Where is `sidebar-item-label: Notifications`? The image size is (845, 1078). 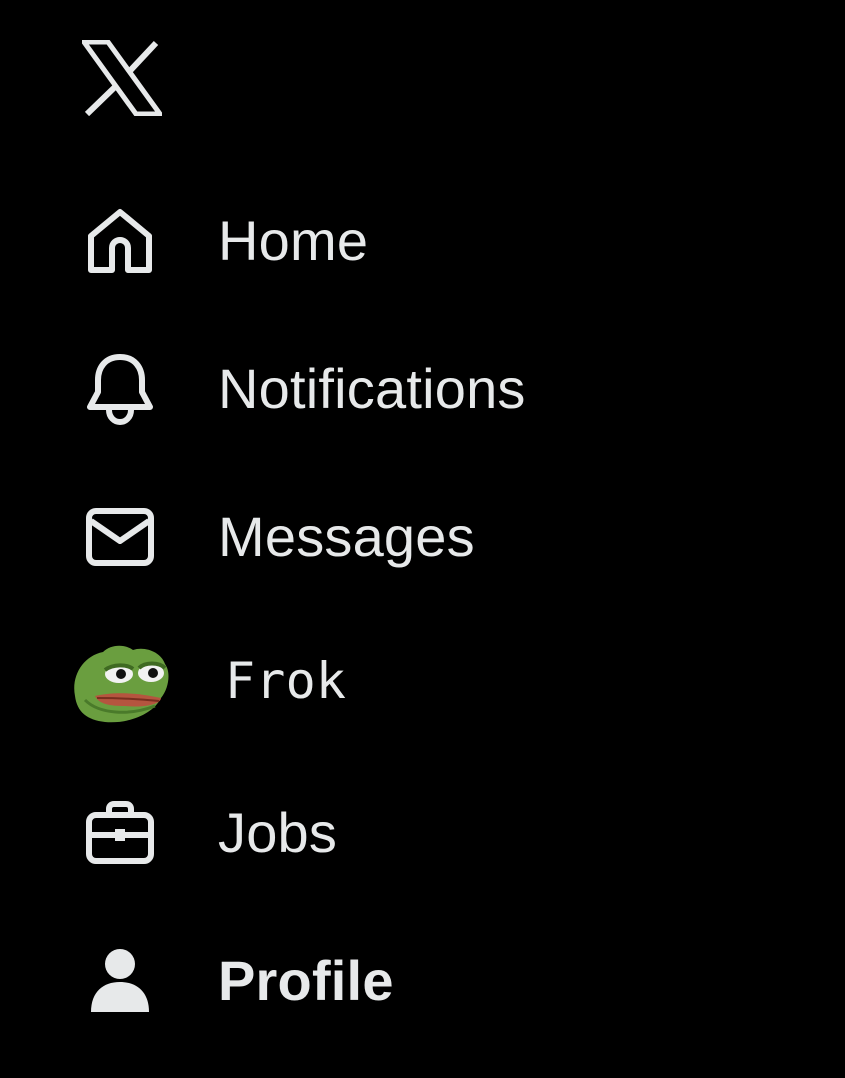 sidebar-item-label: Notifications is located at coordinates (372, 388).